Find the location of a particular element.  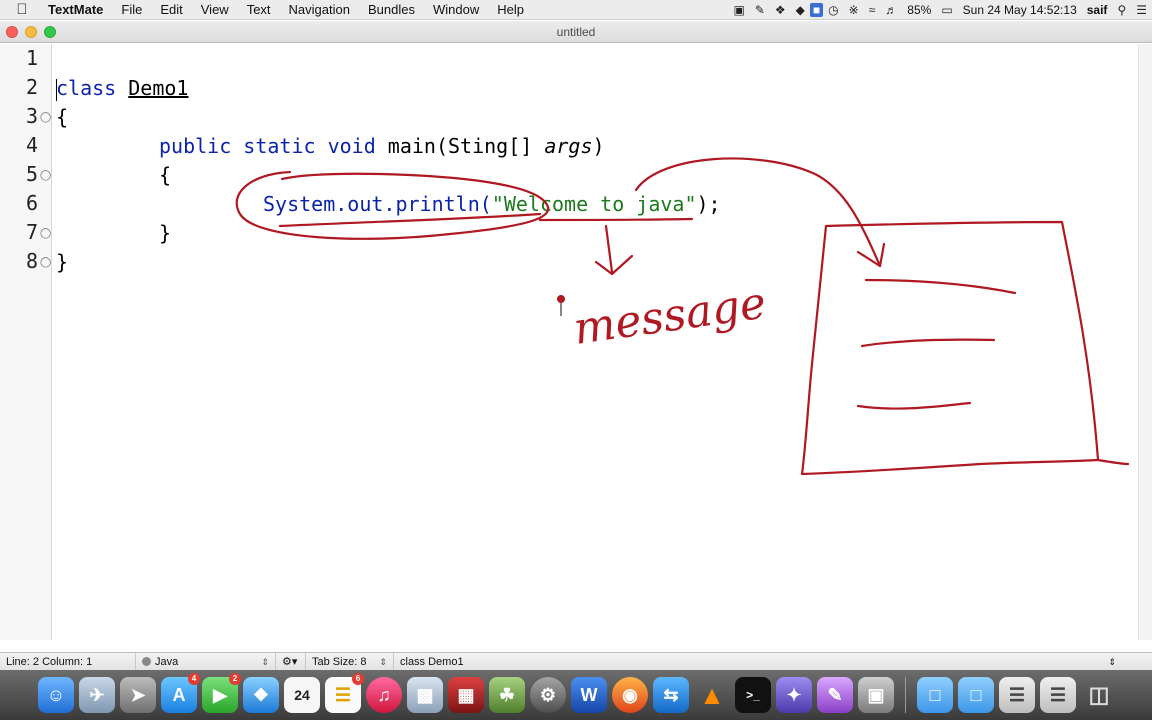

clock: Sun 24 May 14:52:13 is located at coordinates (1020, 10).